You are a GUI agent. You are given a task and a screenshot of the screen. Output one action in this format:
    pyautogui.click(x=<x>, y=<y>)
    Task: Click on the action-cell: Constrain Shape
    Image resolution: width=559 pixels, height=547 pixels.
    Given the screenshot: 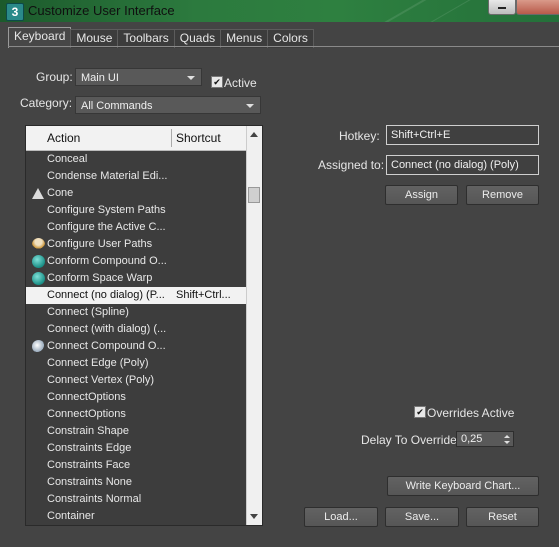 What is the action you would take?
    pyautogui.click(x=88, y=431)
    